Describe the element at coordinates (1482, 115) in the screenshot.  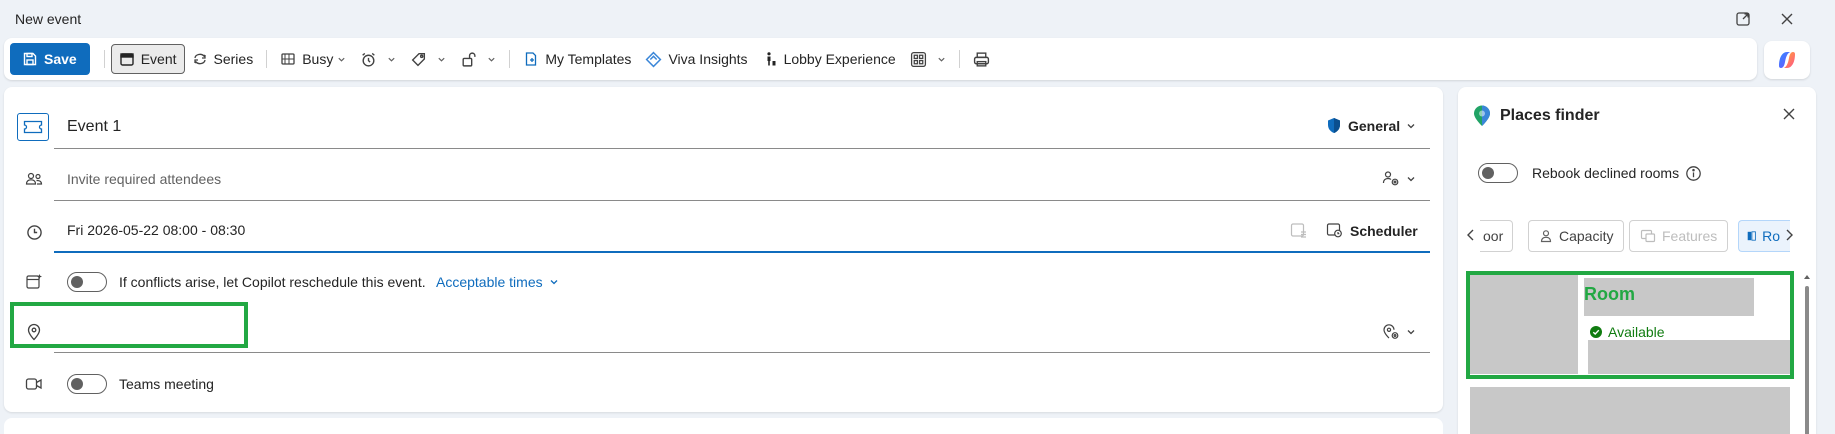
I see `places-pin-icon` at that location.